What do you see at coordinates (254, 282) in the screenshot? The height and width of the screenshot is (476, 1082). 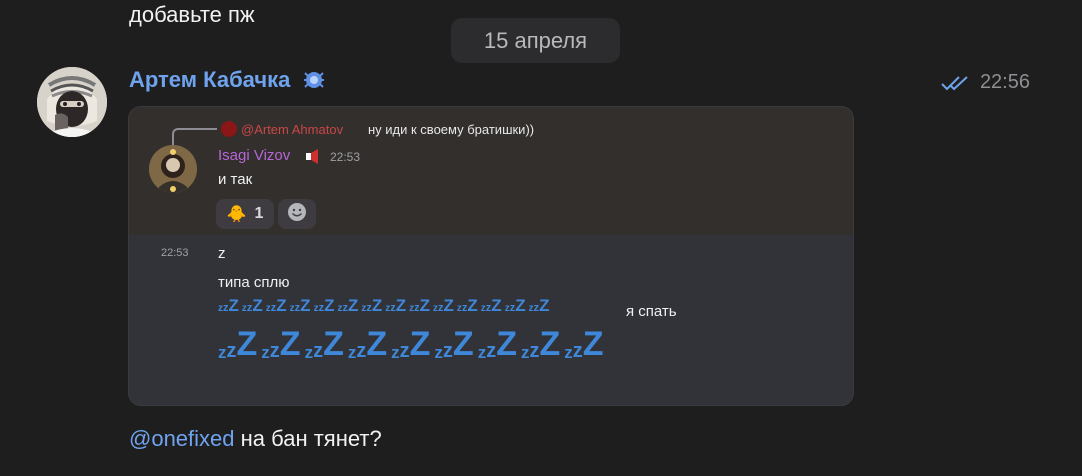 I see `followup-text-sleep: типа сплю` at bounding box center [254, 282].